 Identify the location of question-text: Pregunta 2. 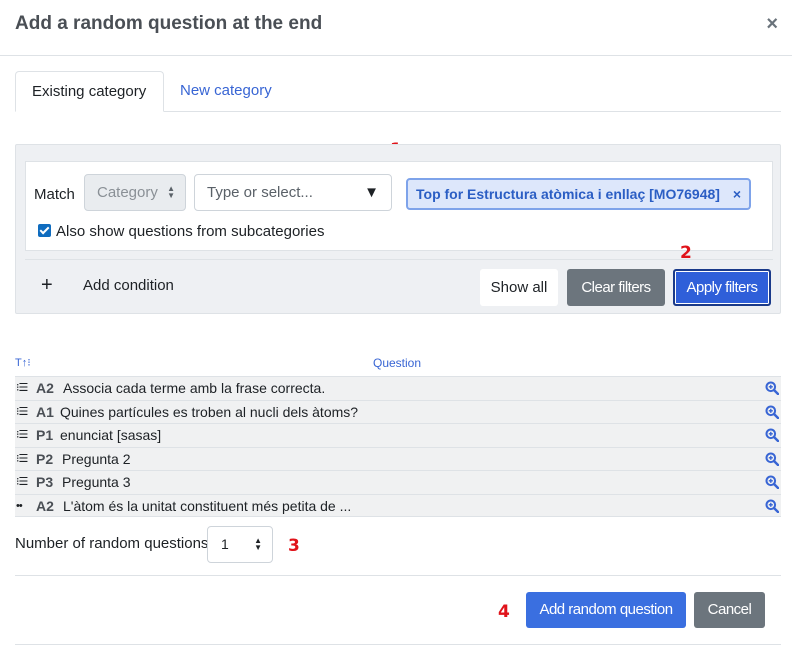
(96, 458).